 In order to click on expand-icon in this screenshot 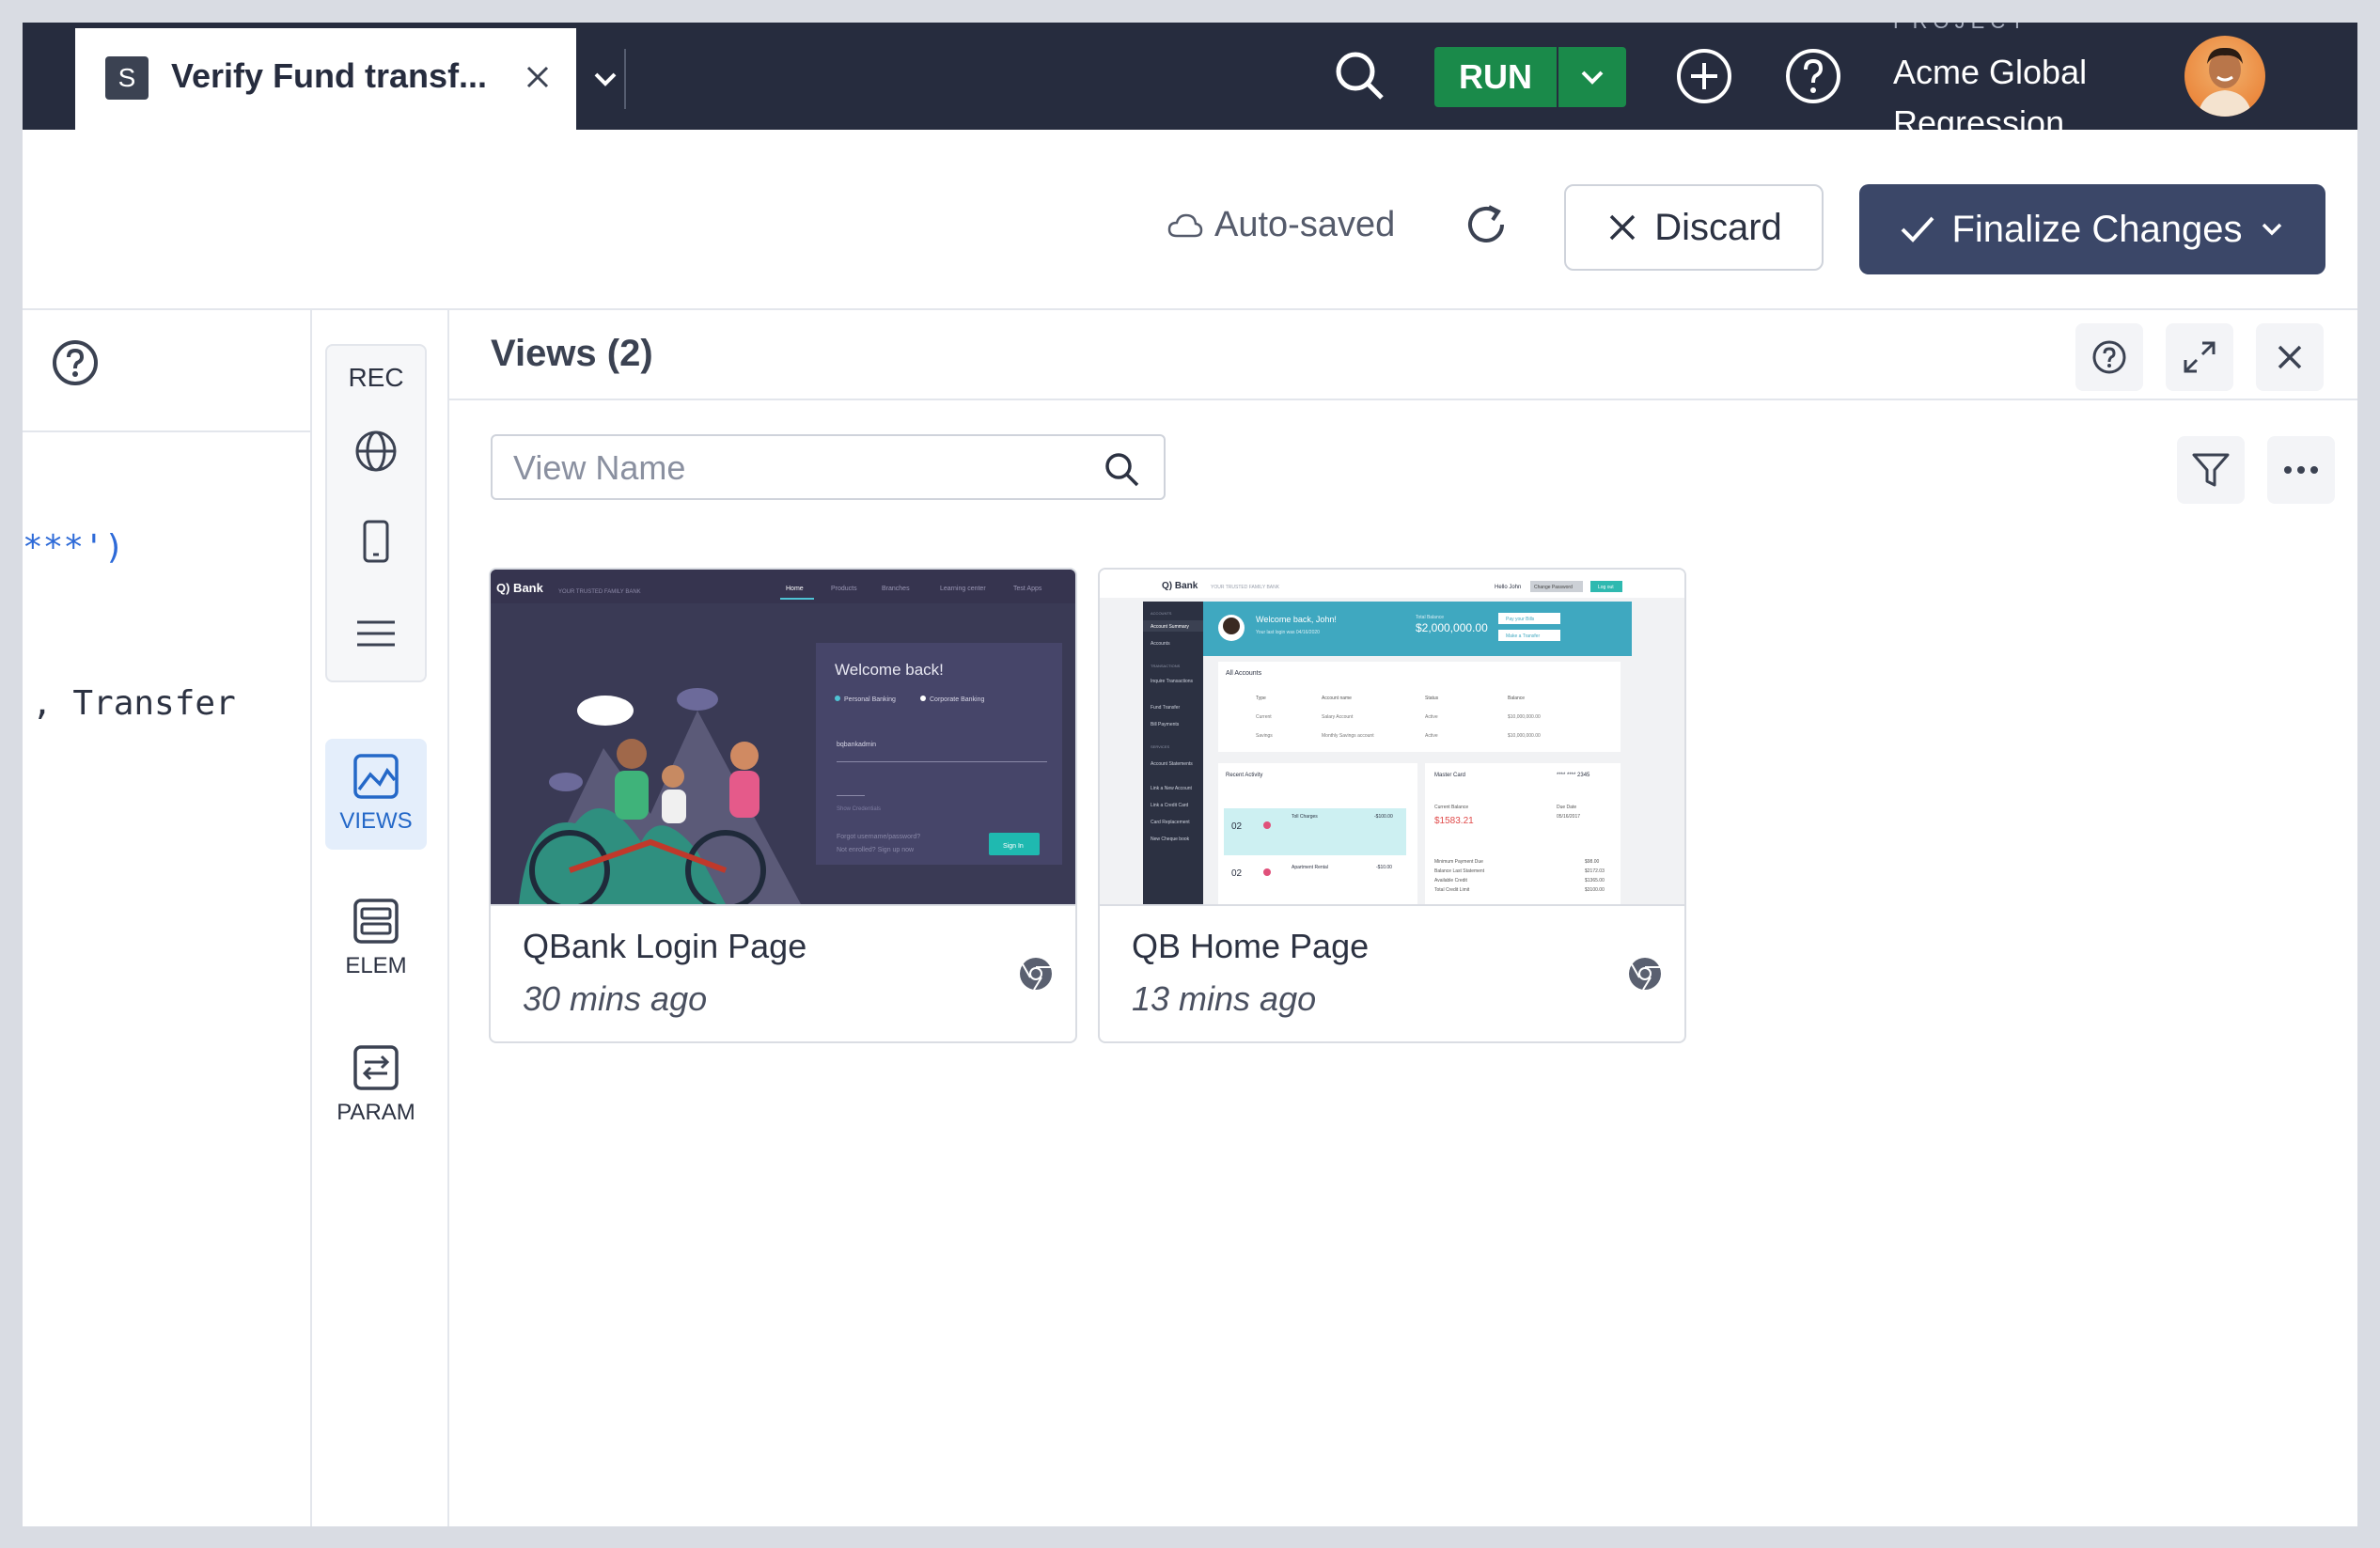, I will do `click(2200, 357)`.